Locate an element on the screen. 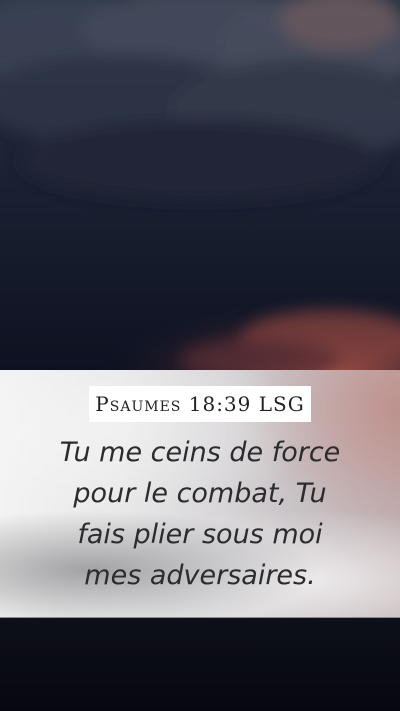  verse-line: pour le combat, Tu is located at coordinates (200, 493).